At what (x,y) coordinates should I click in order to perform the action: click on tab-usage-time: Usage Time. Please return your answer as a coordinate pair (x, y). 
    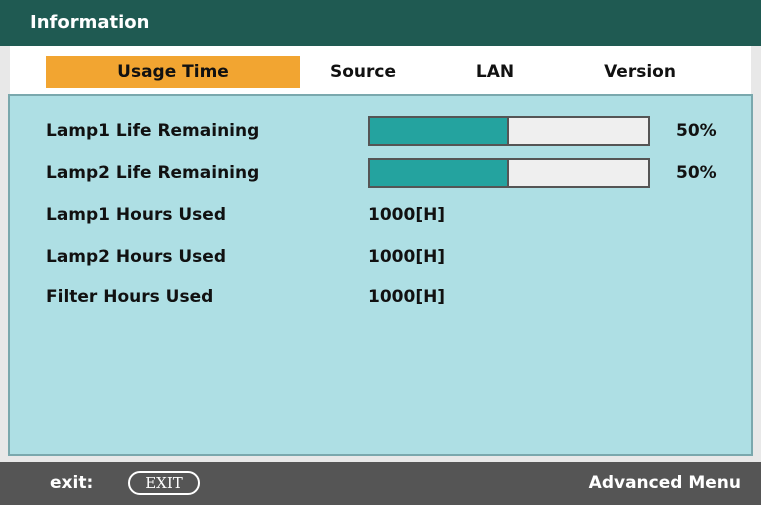
    Looking at the image, I should click on (173, 72).